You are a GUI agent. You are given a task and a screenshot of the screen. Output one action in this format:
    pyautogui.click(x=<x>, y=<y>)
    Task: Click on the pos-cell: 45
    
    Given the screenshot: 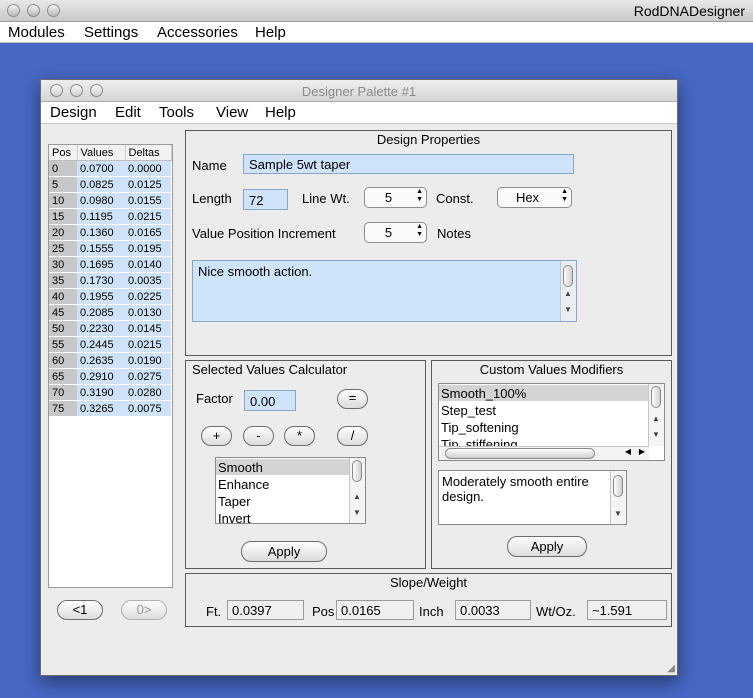 What is the action you would take?
    pyautogui.click(x=63, y=312)
    